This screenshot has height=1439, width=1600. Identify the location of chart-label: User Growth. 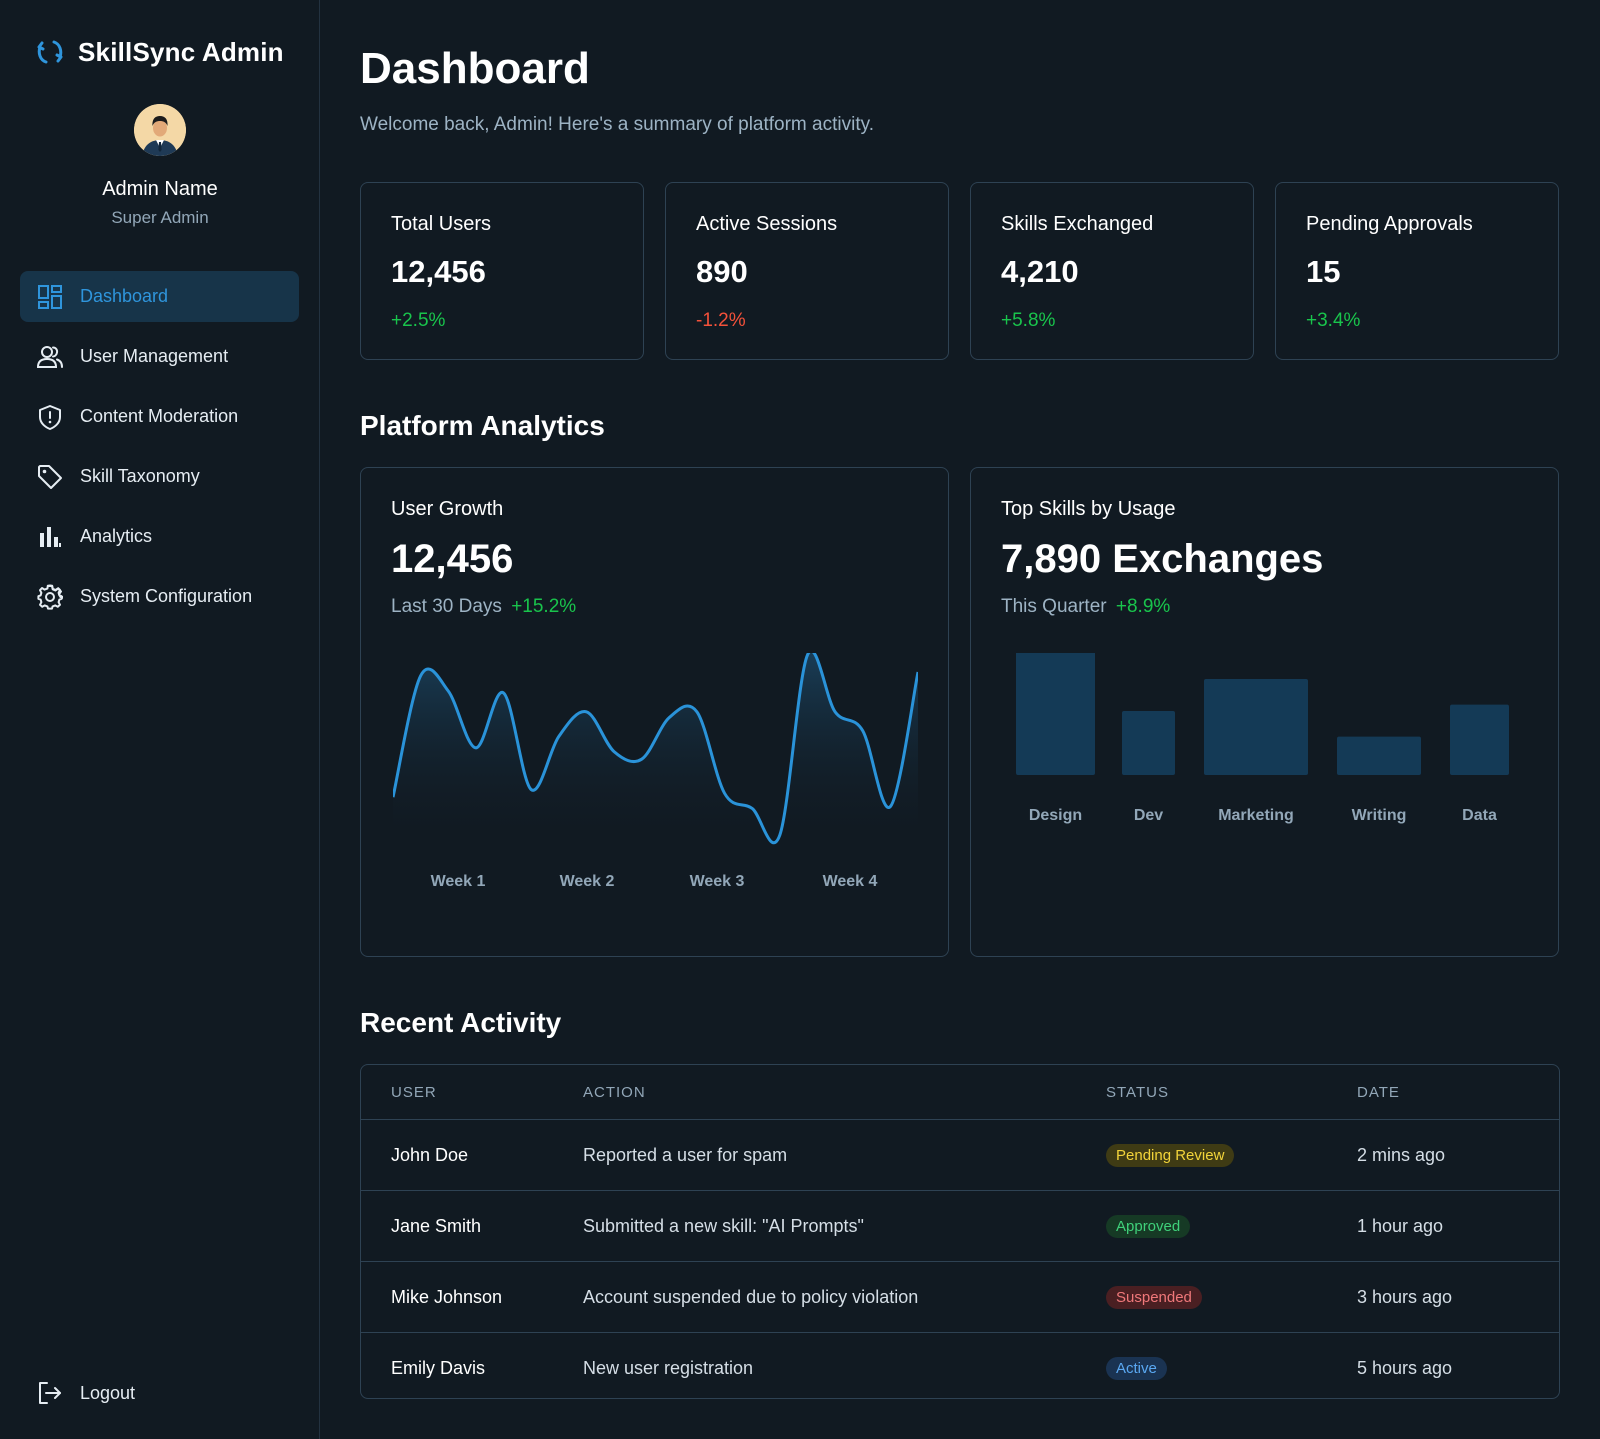
(447, 509).